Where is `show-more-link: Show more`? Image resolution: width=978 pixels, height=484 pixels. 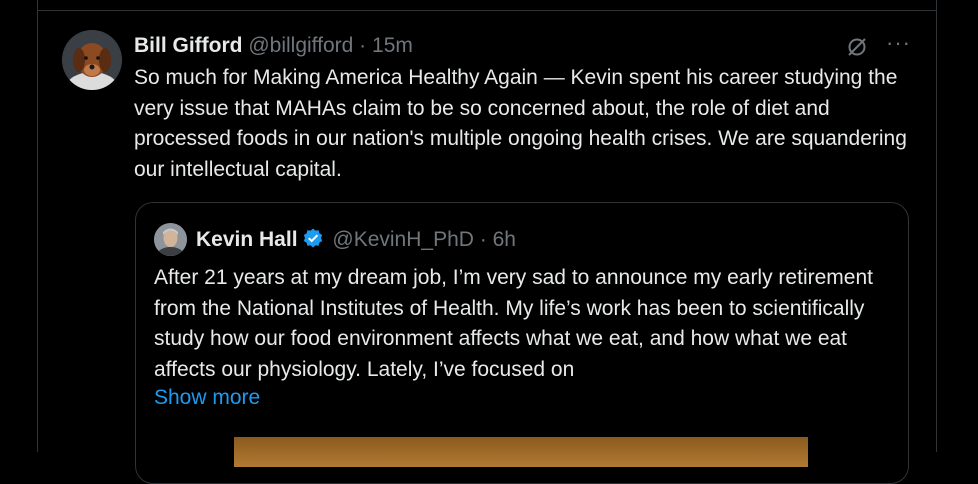 show-more-link: Show more is located at coordinates (207, 398).